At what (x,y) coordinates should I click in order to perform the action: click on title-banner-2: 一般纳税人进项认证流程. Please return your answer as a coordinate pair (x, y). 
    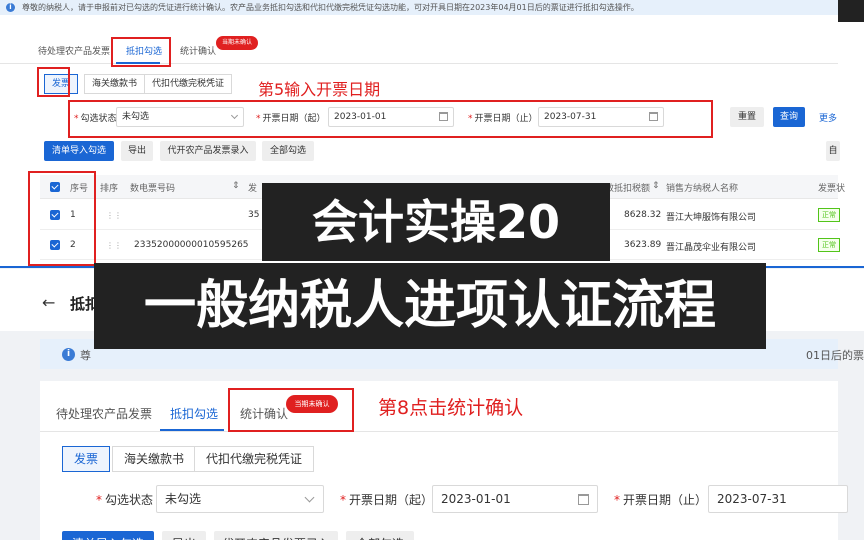
    Looking at the image, I should click on (430, 306).